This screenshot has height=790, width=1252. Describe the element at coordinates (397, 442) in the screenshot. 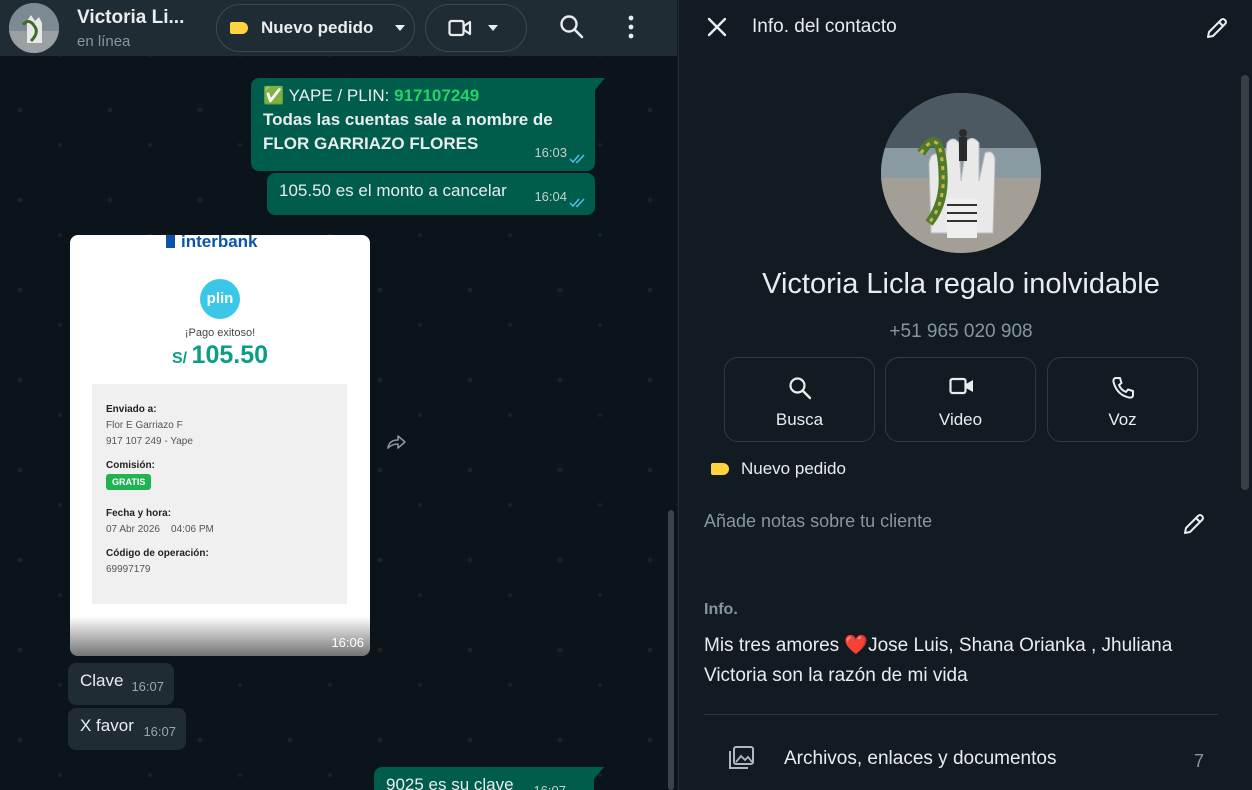

I see `forward-icon` at that location.